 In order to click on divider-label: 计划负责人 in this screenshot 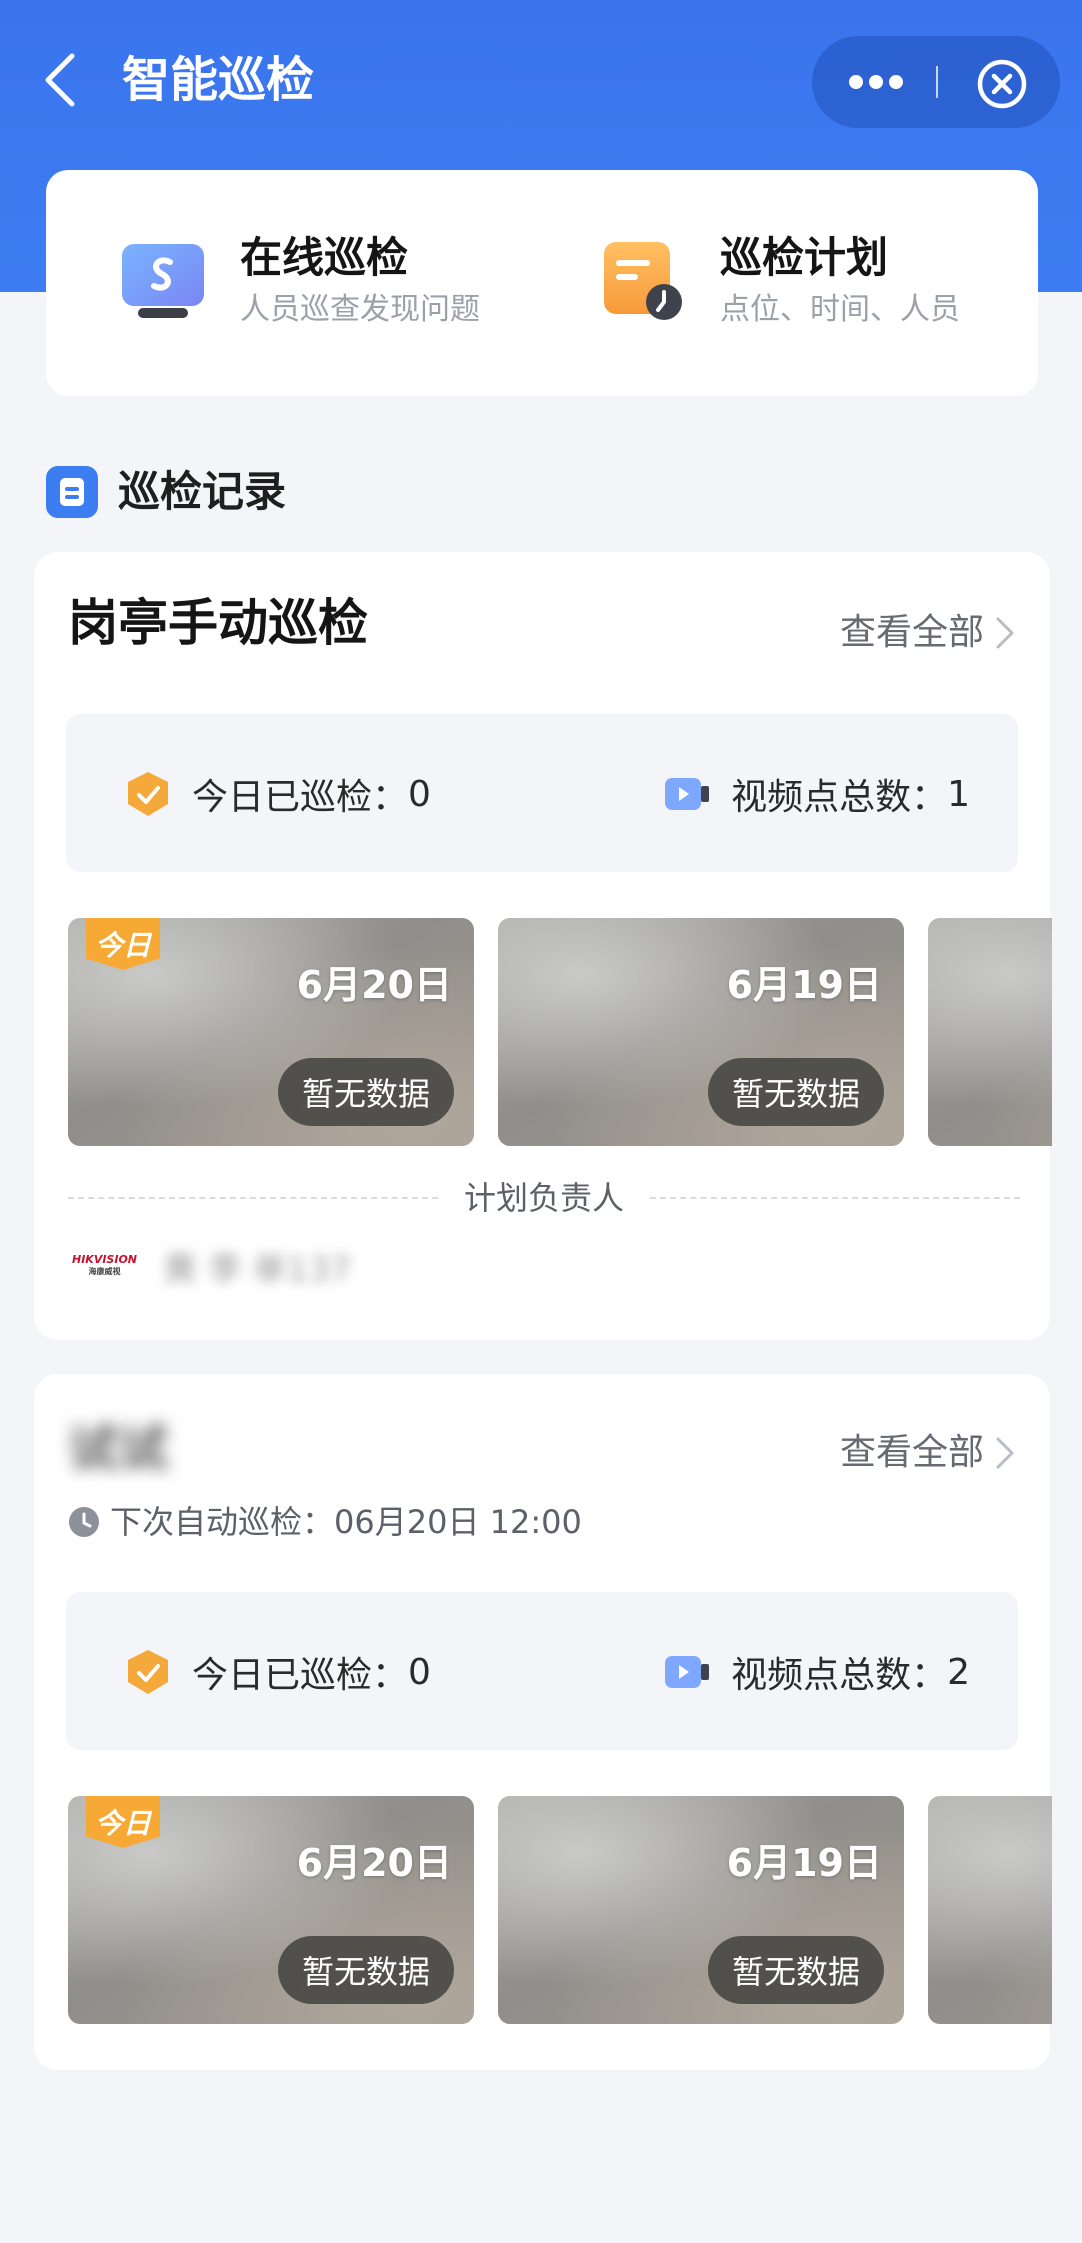, I will do `click(543, 1198)`.